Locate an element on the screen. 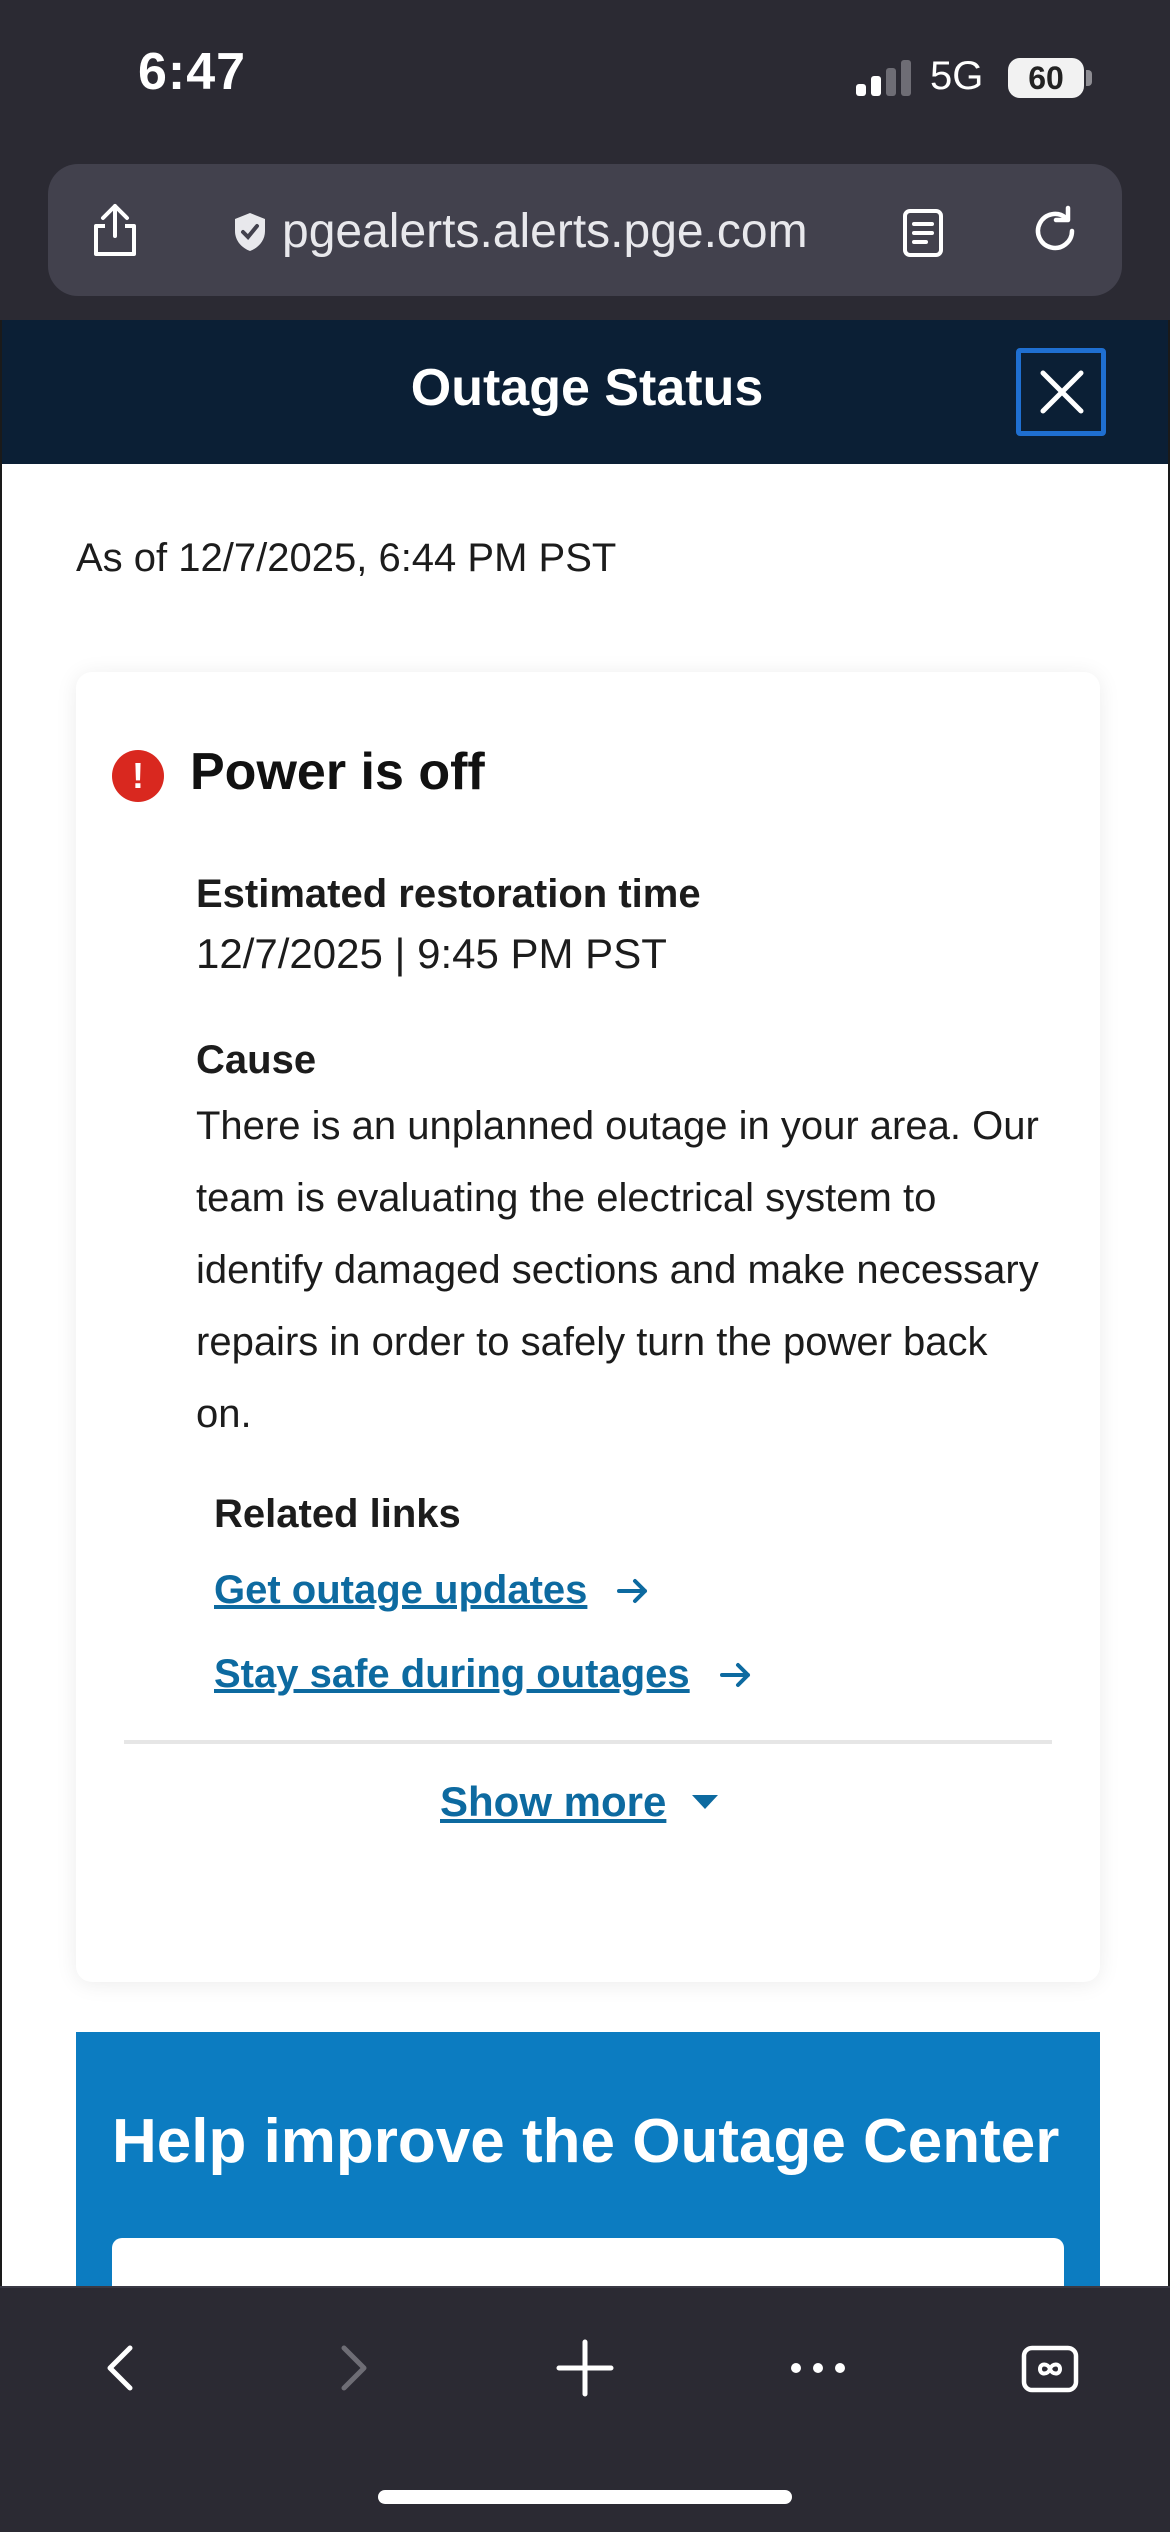 The width and height of the screenshot is (1170, 2532). divider is located at coordinates (588, 1742).